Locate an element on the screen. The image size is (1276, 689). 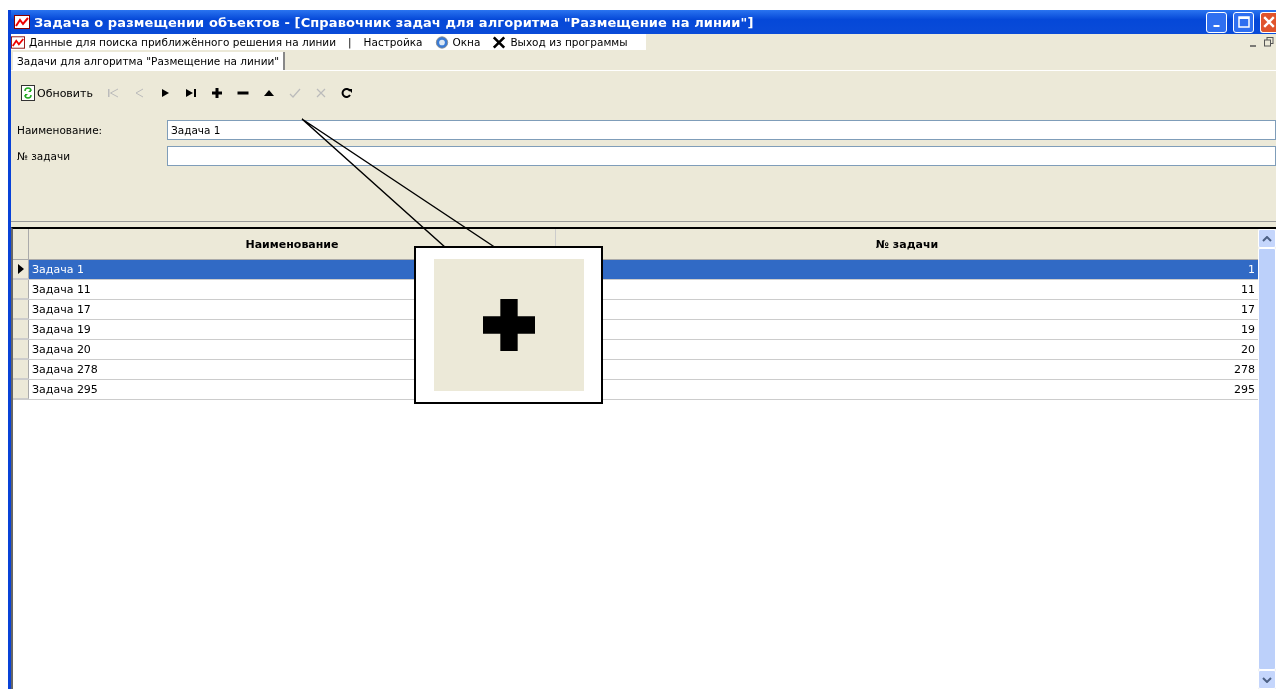
maximize-icon is located at coordinates (1243, 22).